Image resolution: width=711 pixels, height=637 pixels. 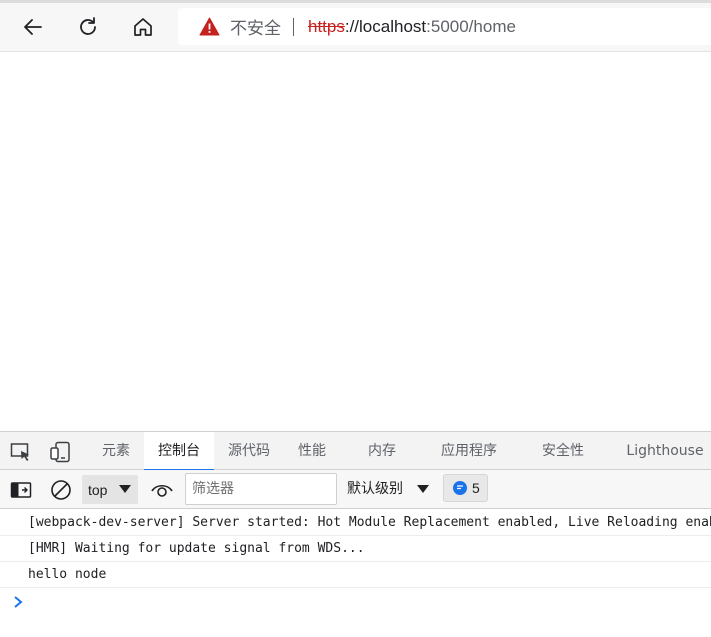 I want to click on inspect-element-icon, so click(x=19, y=452).